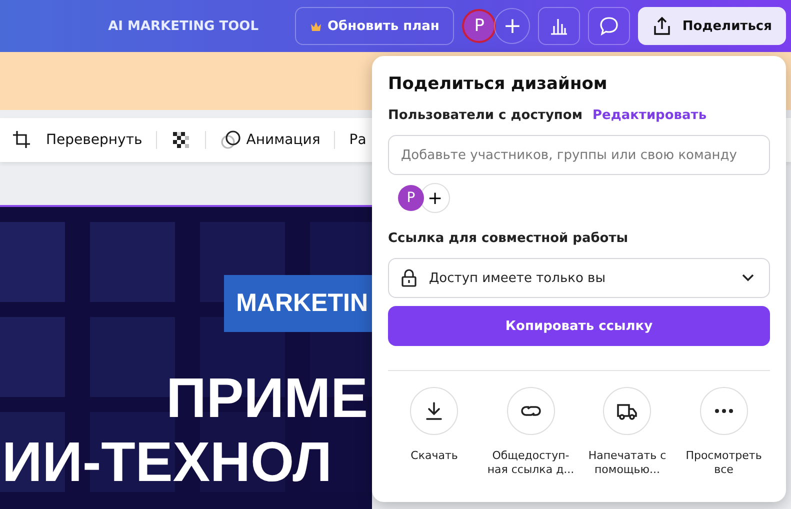  What do you see at coordinates (270, 140) in the screenshot?
I see `animate-button: Анимация` at bounding box center [270, 140].